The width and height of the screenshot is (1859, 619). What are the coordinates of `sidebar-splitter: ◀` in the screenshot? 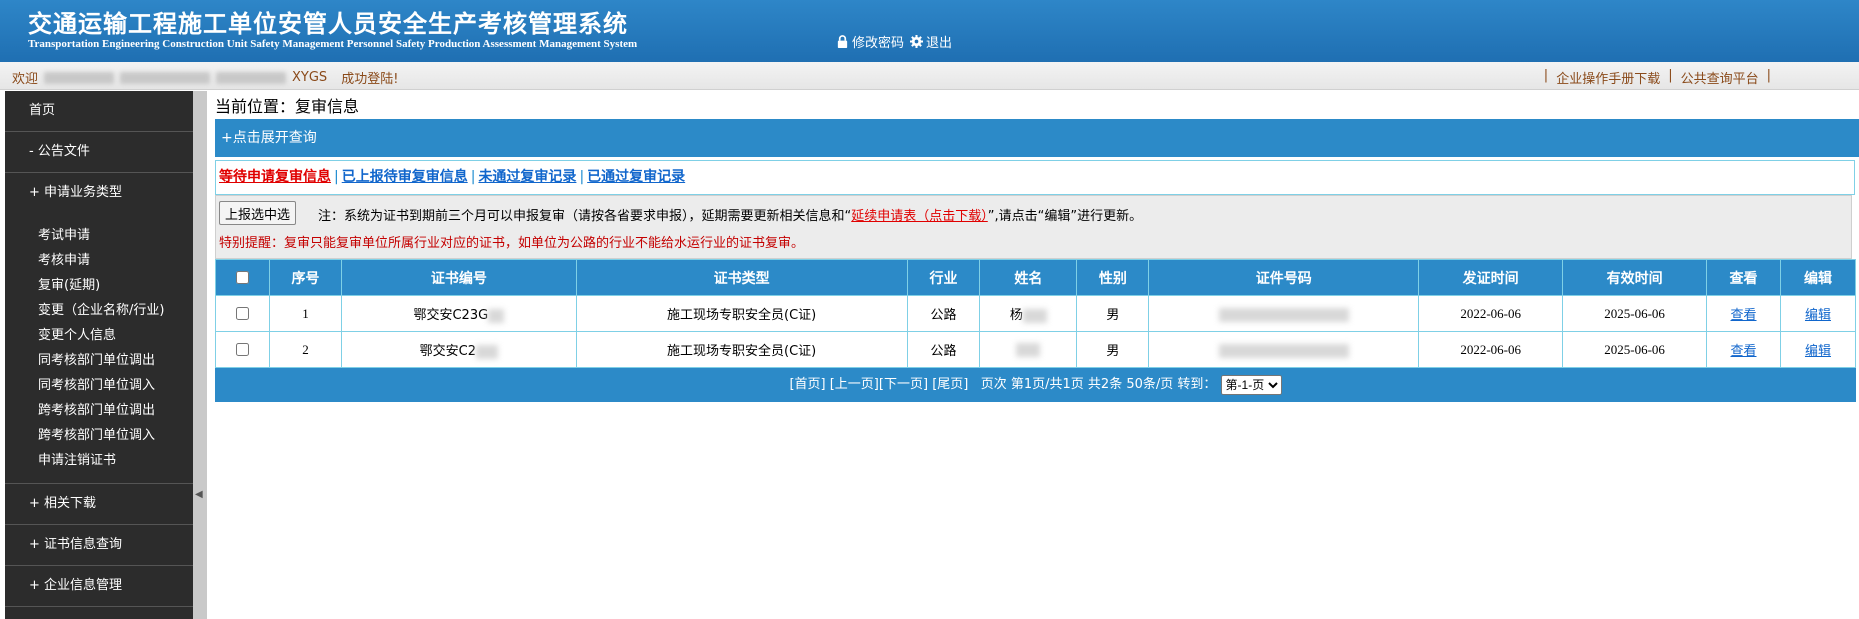 It's located at (200, 355).